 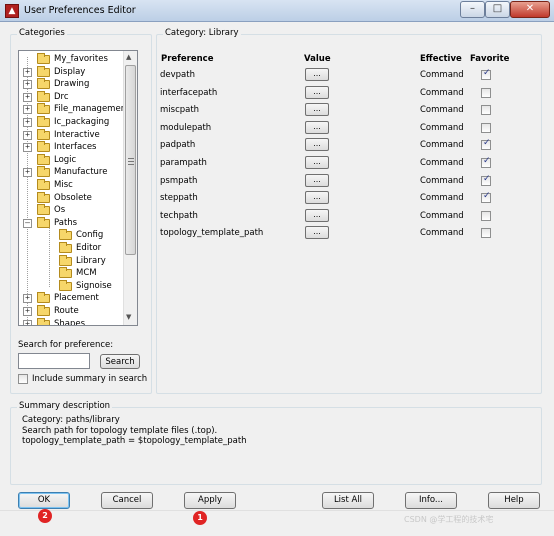 I want to click on pref-name: psmpath, so click(x=179, y=180).